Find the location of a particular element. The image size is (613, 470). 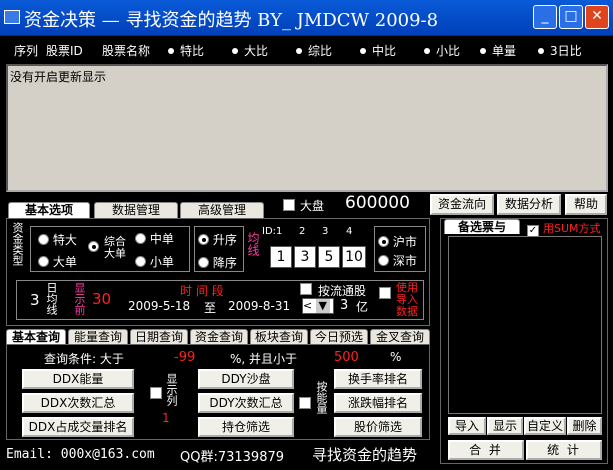

ddy-sandbox-button: DDY沙盘 is located at coordinates (246, 379).